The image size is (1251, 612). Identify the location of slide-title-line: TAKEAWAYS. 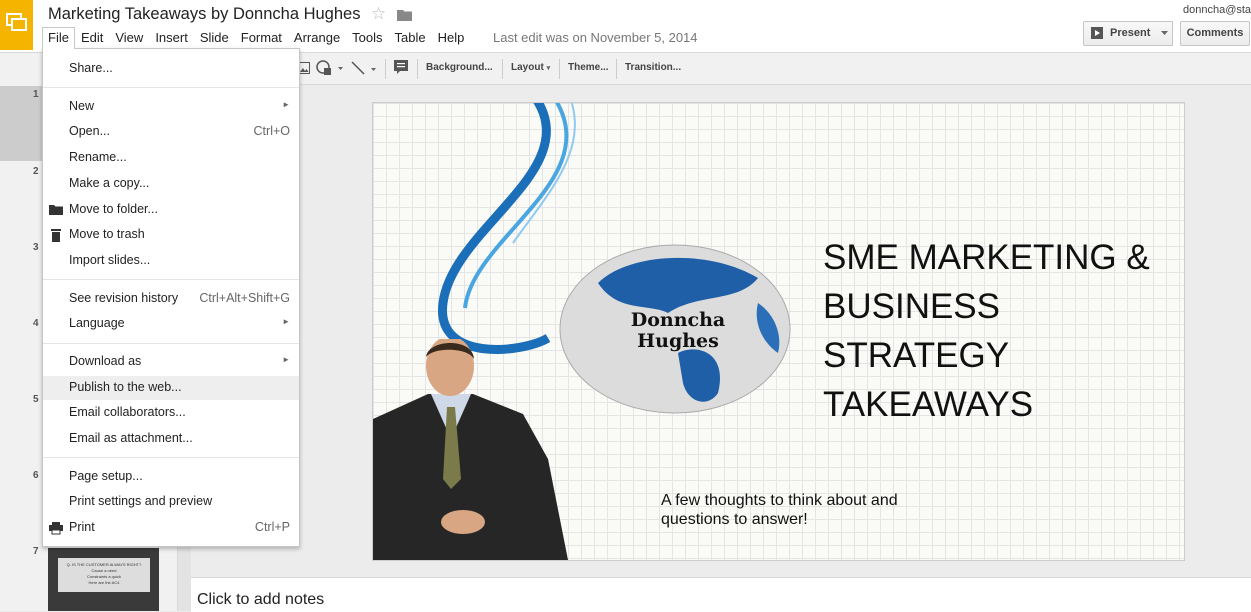
(928, 404).